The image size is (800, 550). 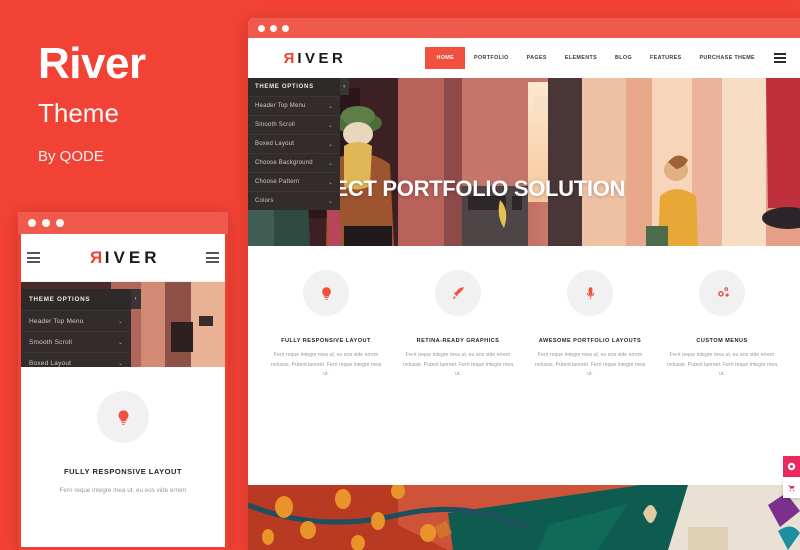 I want to click on rocket-icon, so click(x=458, y=293).